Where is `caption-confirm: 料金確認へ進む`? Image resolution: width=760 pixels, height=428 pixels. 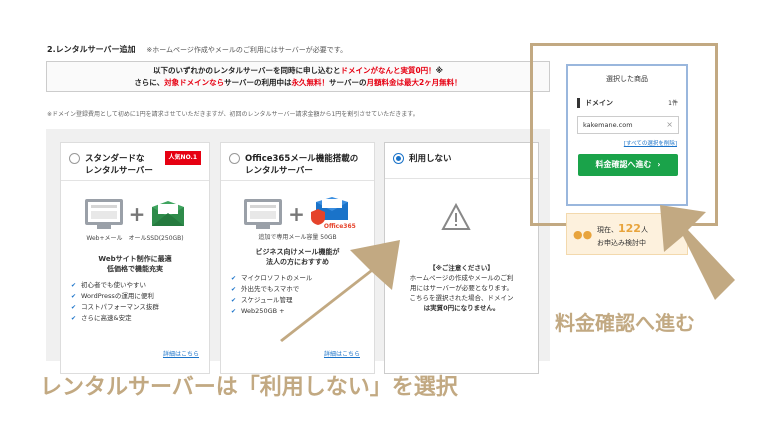
caption-confirm: 料金確認へ進む is located at coordinates (625, 323).